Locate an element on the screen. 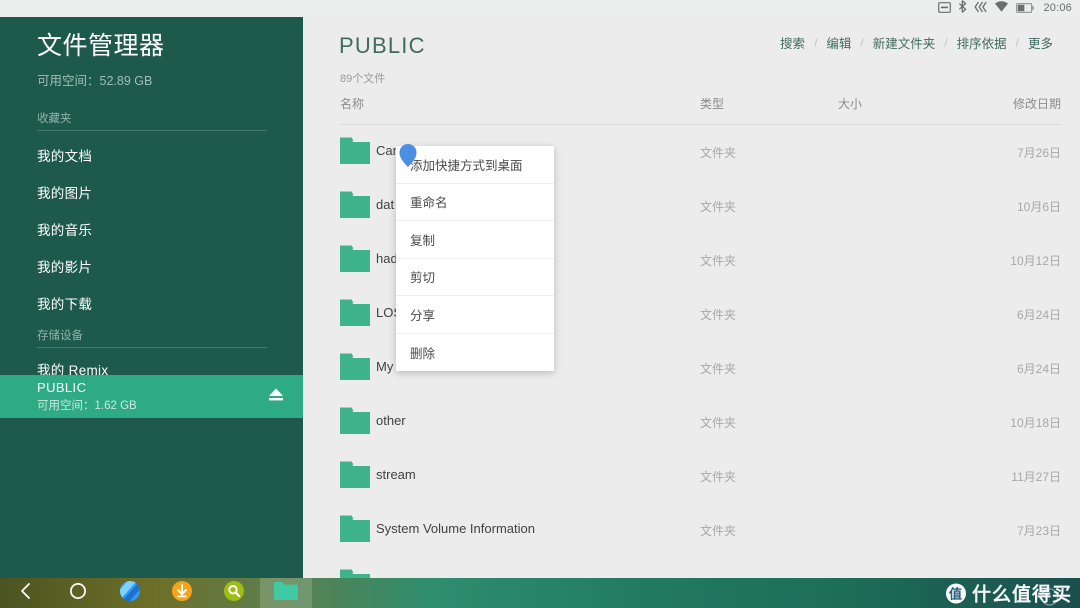 Image resolution: width=1080 pixels, height=608 pixels. sidebar-item-my-music: 我的音乐 is located at coordinates (151, 229).